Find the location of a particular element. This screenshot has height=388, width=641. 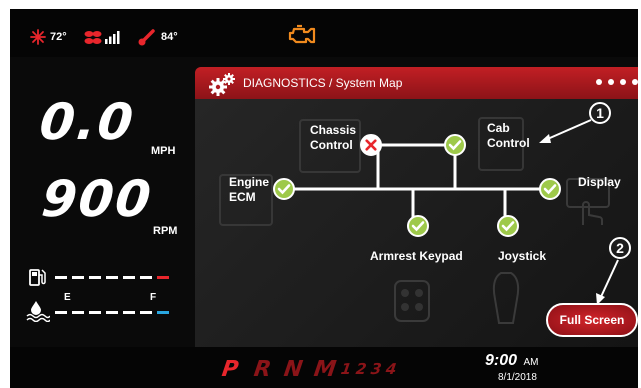

gear-2: 2 is located at coordinates (361, 369).